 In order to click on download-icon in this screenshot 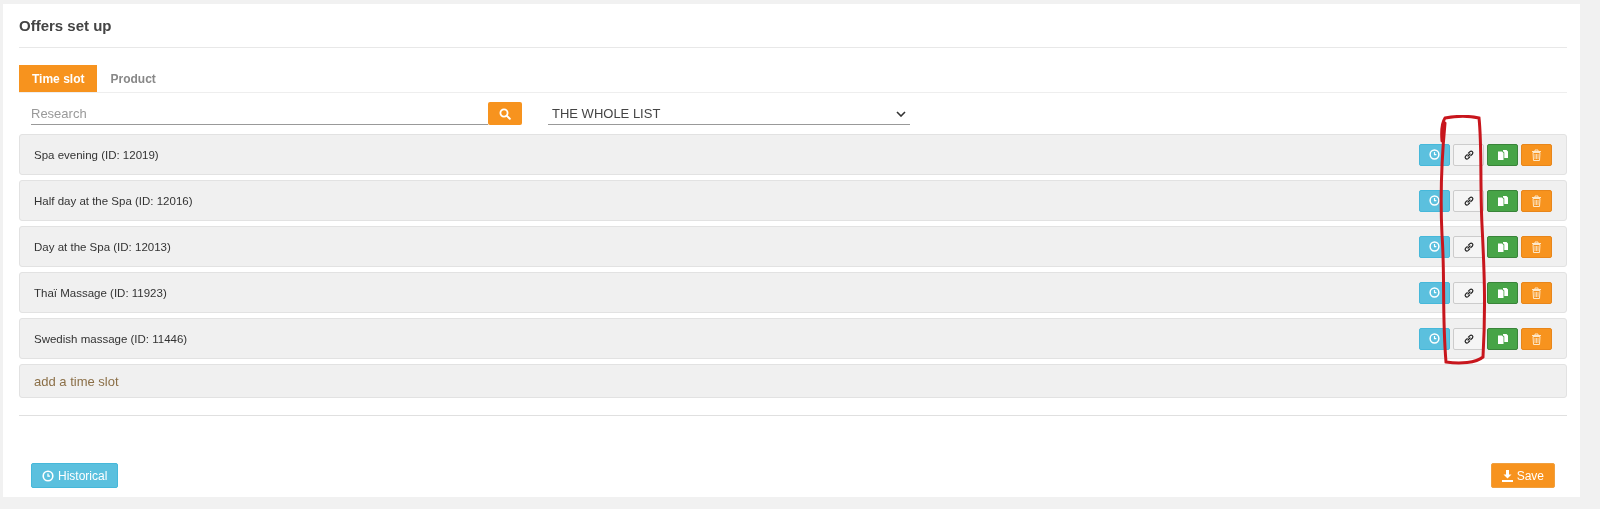, I will do `click(1507, 475)`.